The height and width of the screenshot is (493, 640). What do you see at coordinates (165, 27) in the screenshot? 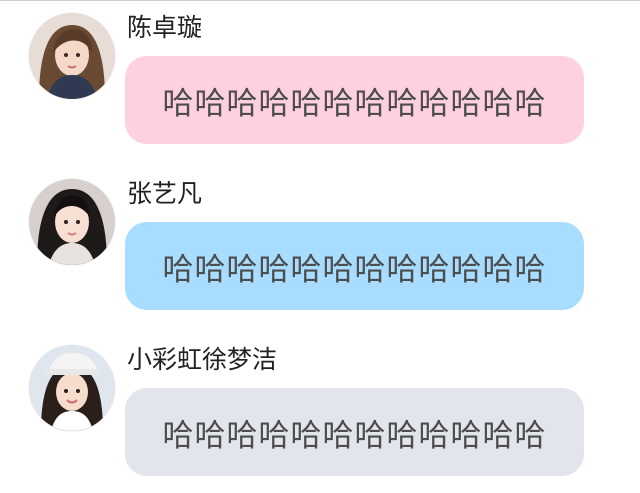
I see `sender-name: 陈卓璇` at bounding box center [165, 27].